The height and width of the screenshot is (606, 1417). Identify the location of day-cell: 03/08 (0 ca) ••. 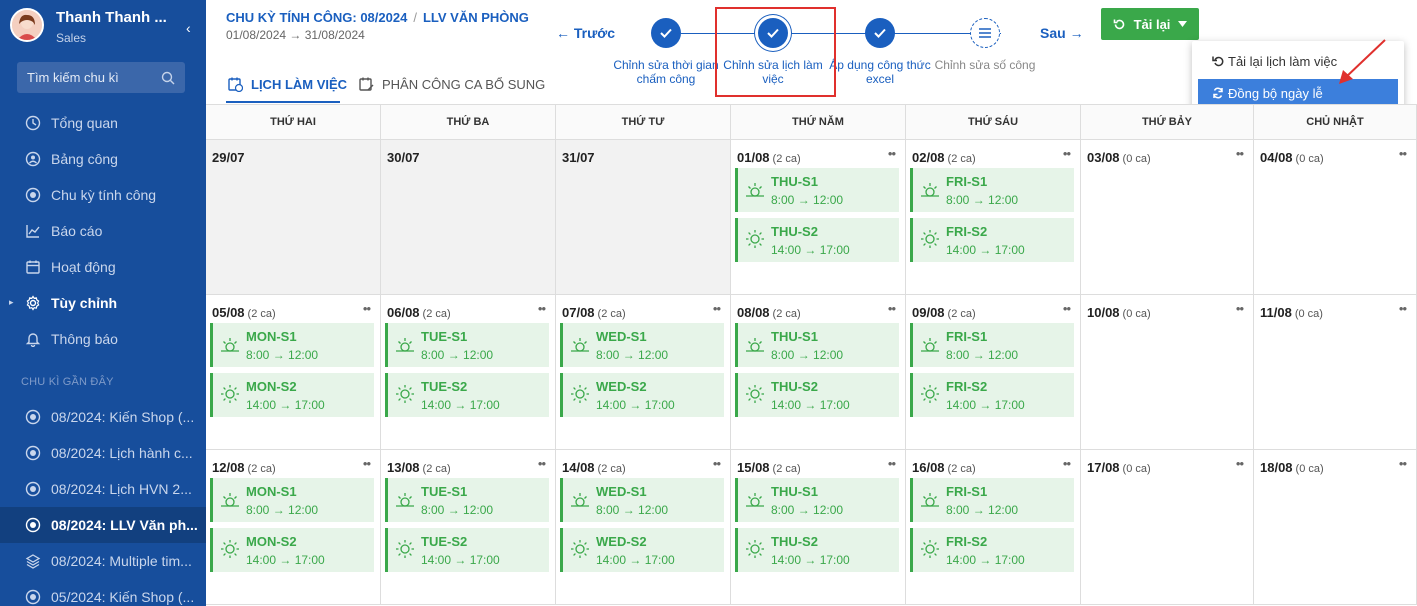
(1167, 217).